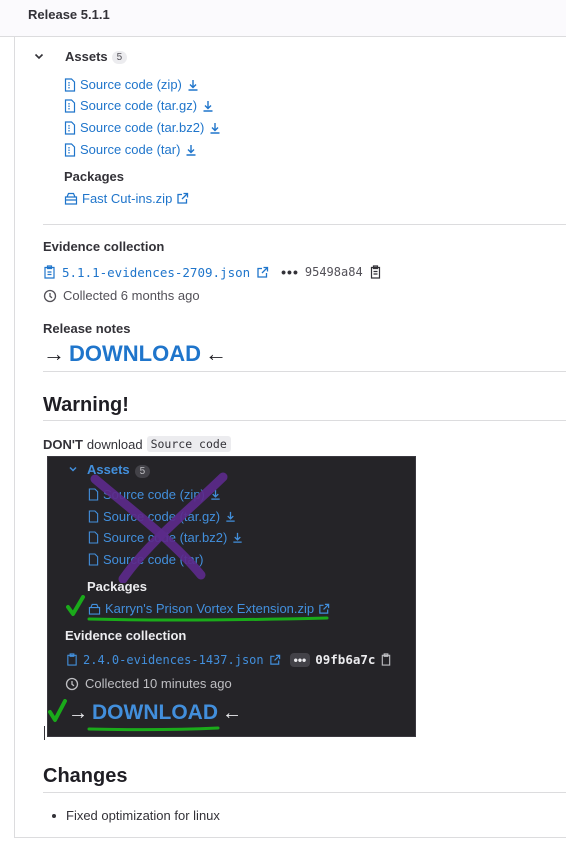  Describe the element at coordinates (117, 586) in the screenshot. I see `shot-packages-label: Packages` at that location.